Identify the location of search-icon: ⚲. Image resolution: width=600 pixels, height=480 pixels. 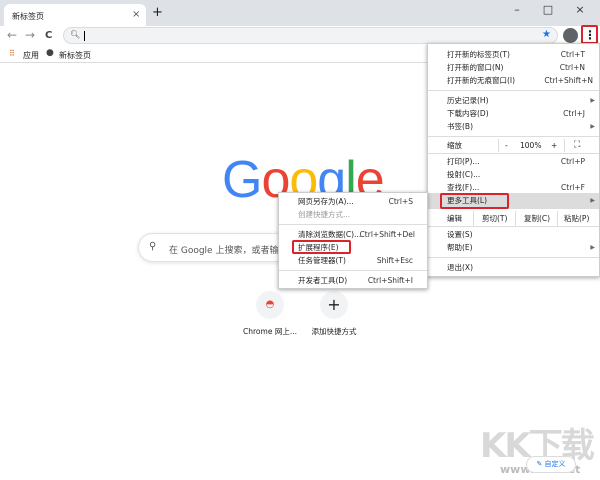
(153, 246).